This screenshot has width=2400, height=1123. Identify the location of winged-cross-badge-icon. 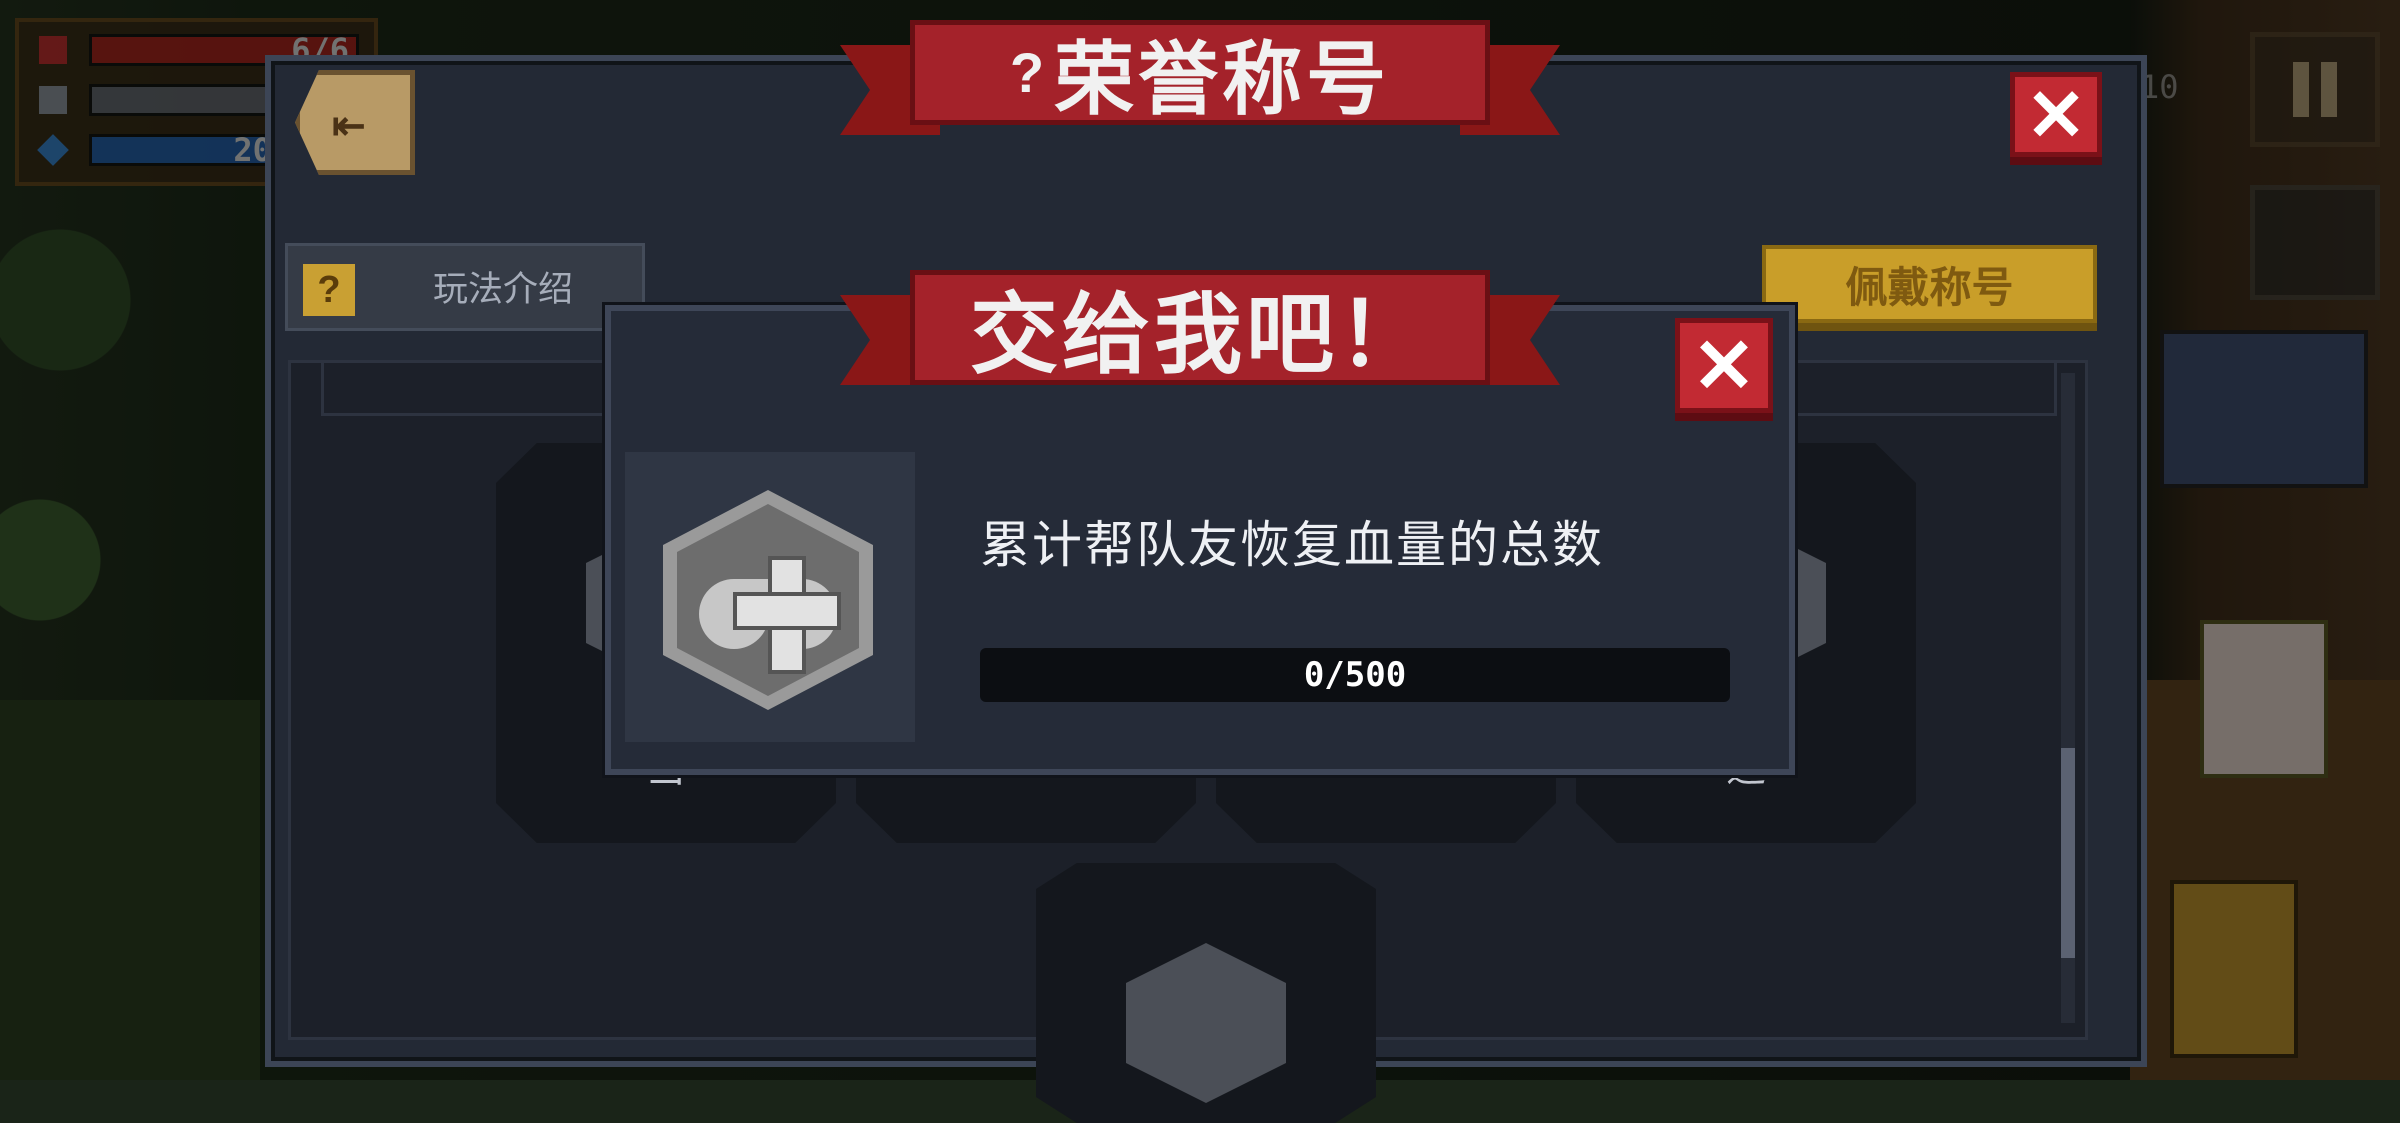
(768, 600).